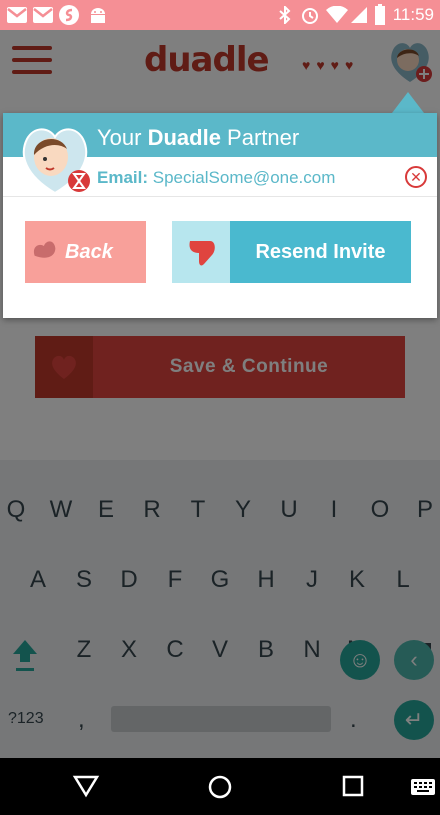 This screenshot has height=815, width=440. Describe the element at coordinates (413, 14) in the screenshot. I see `status-time: 11:59` at that location.